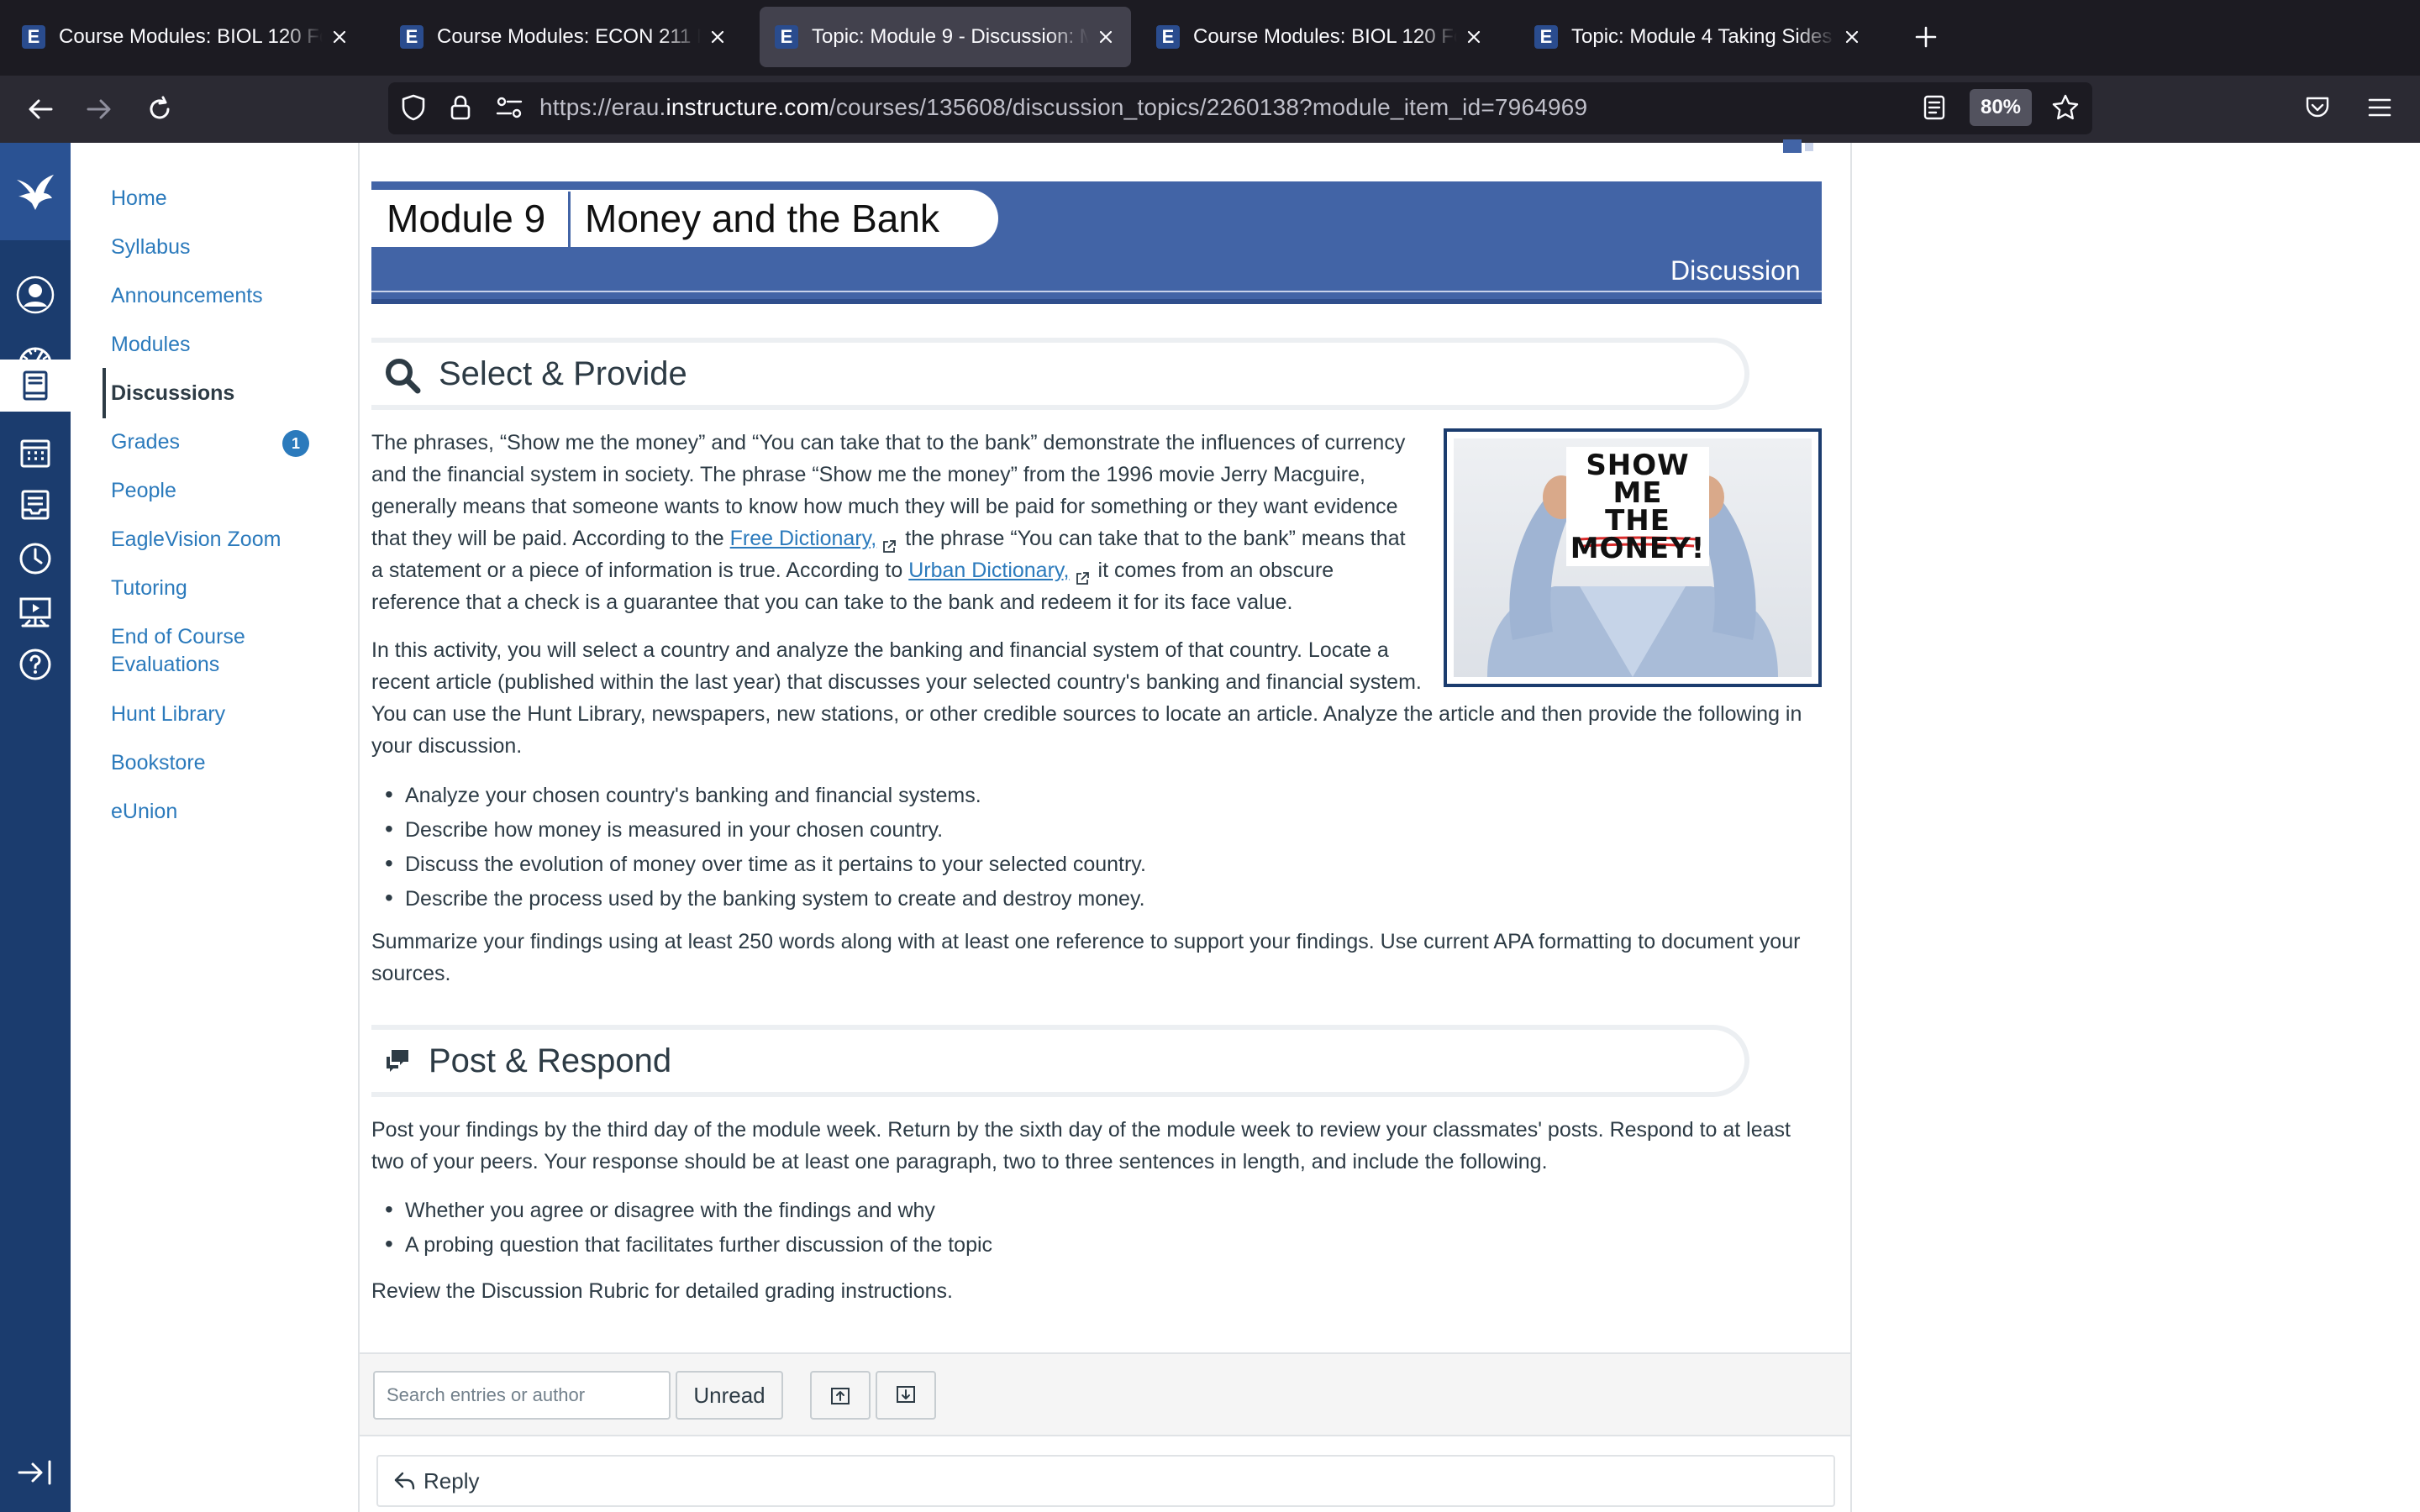  I want to click on section-heading: Select & Provide, so click(563, 373).